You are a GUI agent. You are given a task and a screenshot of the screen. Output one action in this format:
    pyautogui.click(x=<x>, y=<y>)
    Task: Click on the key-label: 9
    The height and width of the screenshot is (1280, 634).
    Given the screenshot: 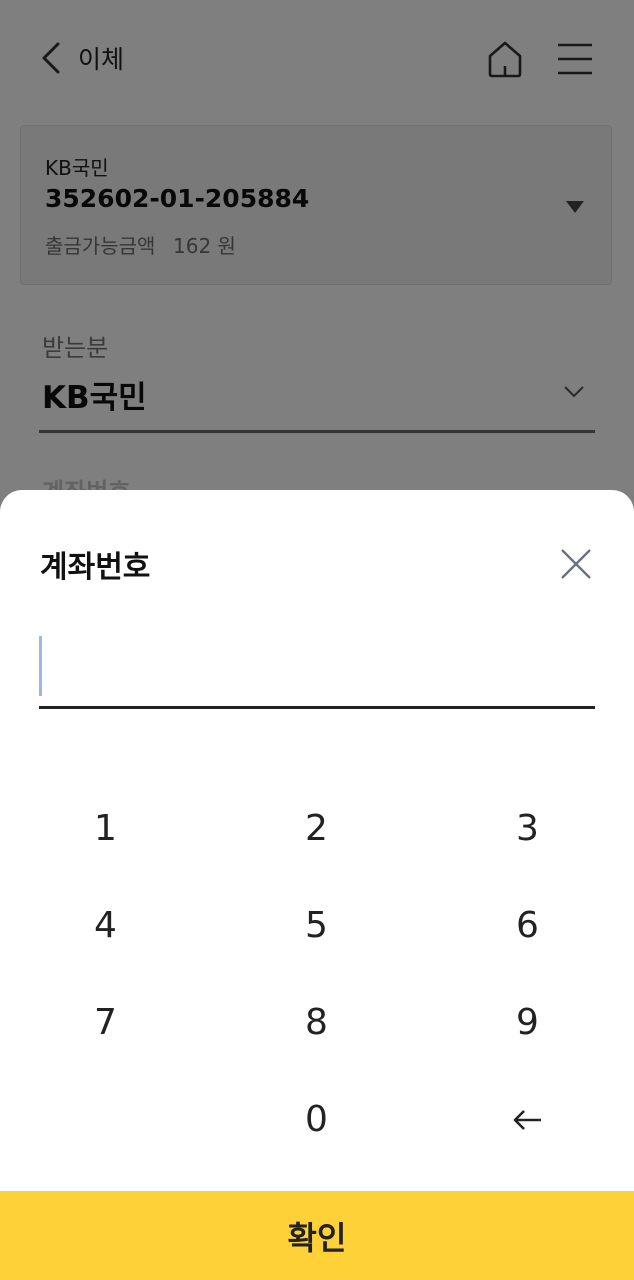 What is the action you would take?
    pyautogui.click(x=527, y=1022)
    